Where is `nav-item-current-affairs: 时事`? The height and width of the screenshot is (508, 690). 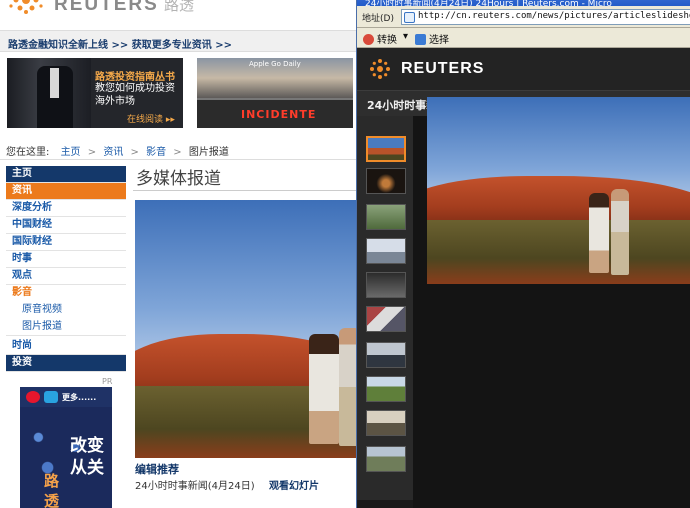
nav-item-current-affairs: 时事 is located at coordinates (66, 259).